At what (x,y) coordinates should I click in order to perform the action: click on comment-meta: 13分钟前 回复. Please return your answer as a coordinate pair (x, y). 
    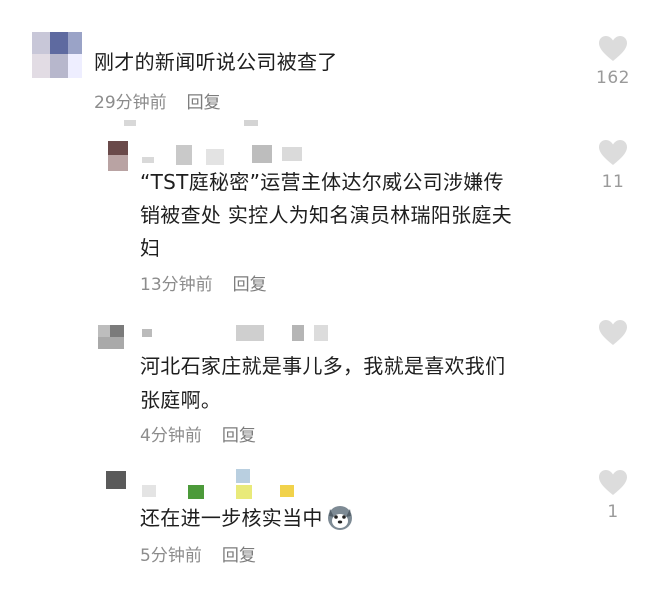
    Looking at the image, I should click on (203, 285).